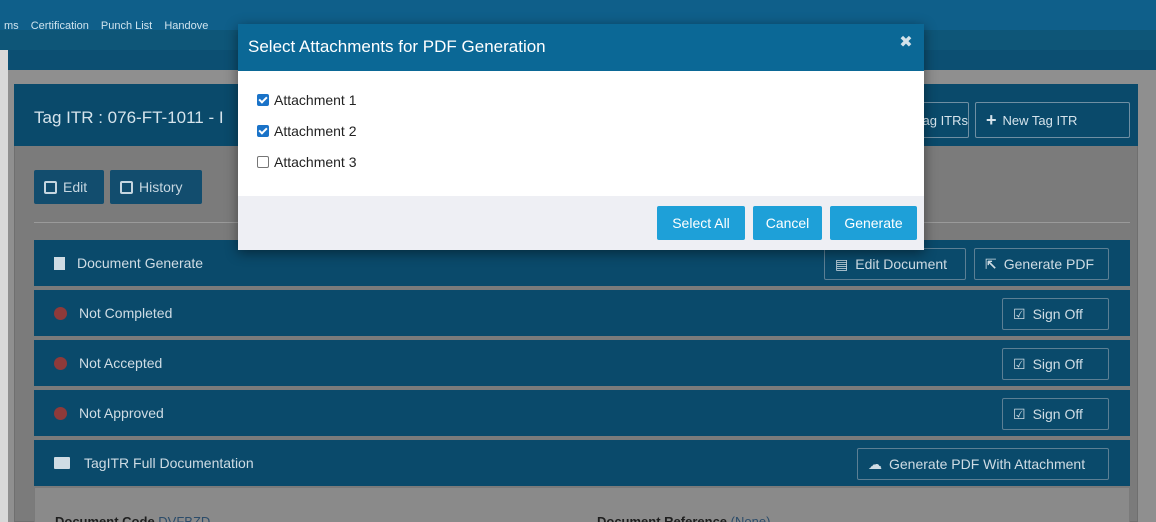  Describe the element at coordinates (1040, 120) in the screenshot. I see `new-tag-itr-label: New Tag ITR` at that location.